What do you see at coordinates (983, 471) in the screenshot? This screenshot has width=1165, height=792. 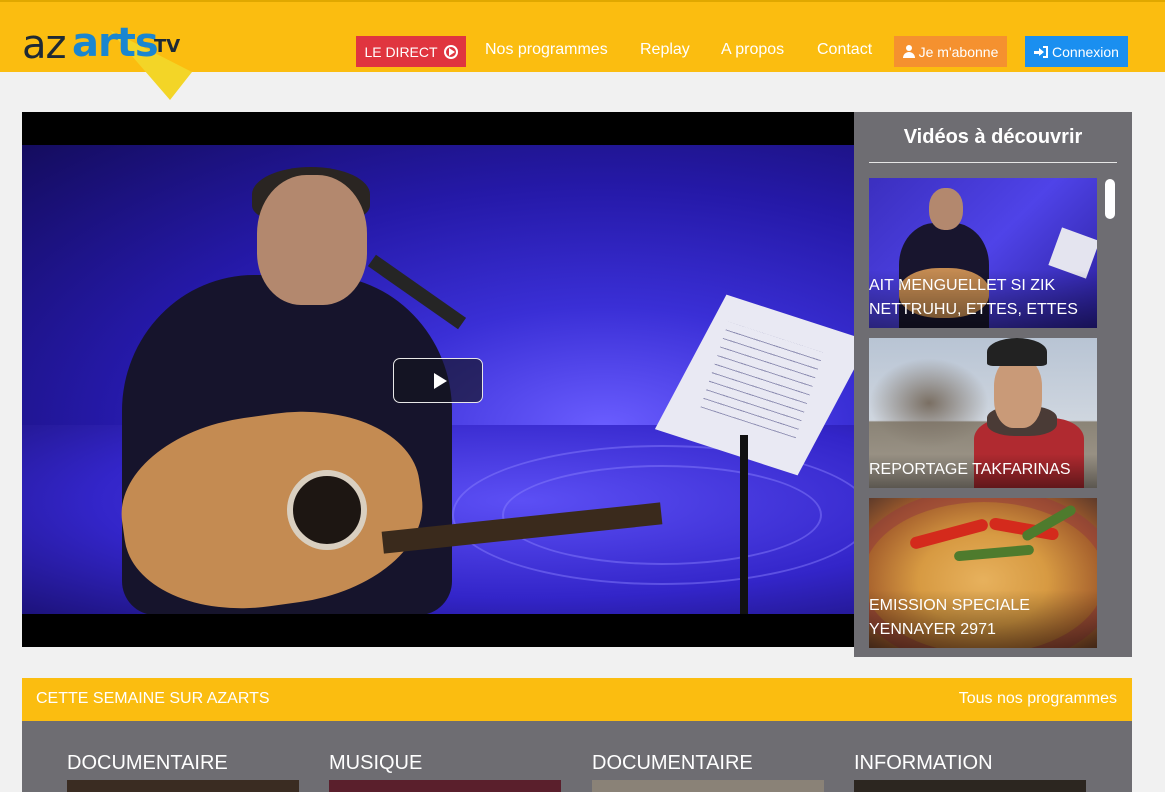 I see `video-card-title: REPORTAGE TAKFARINAS` at bounding box center [983, 471].